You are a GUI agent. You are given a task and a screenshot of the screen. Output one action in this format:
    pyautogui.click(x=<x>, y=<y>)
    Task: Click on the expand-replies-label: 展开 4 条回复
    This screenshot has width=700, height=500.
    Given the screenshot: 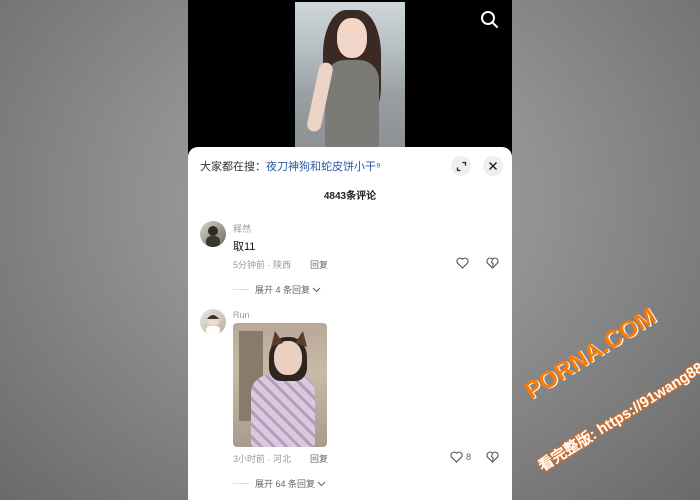 What is the action you would take?
    pyautogui.click(x=283, y=290)
    